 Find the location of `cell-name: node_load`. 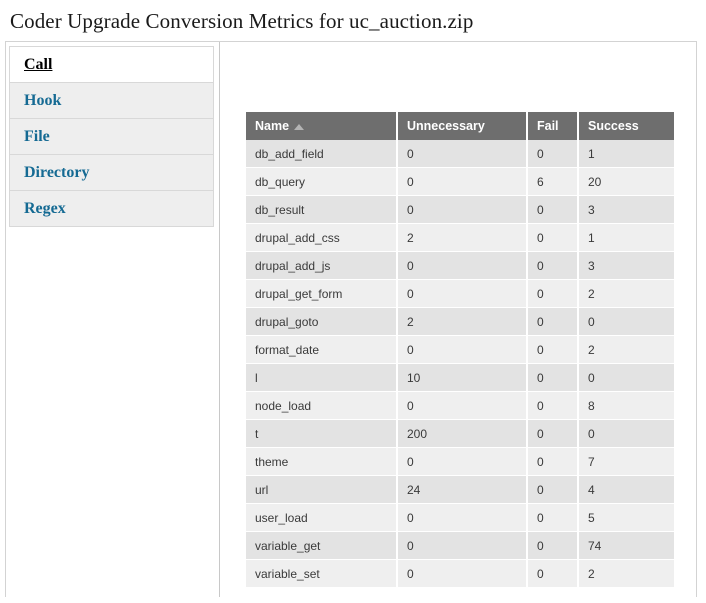

cell-name: node_load is located at coordinates (322, 405).